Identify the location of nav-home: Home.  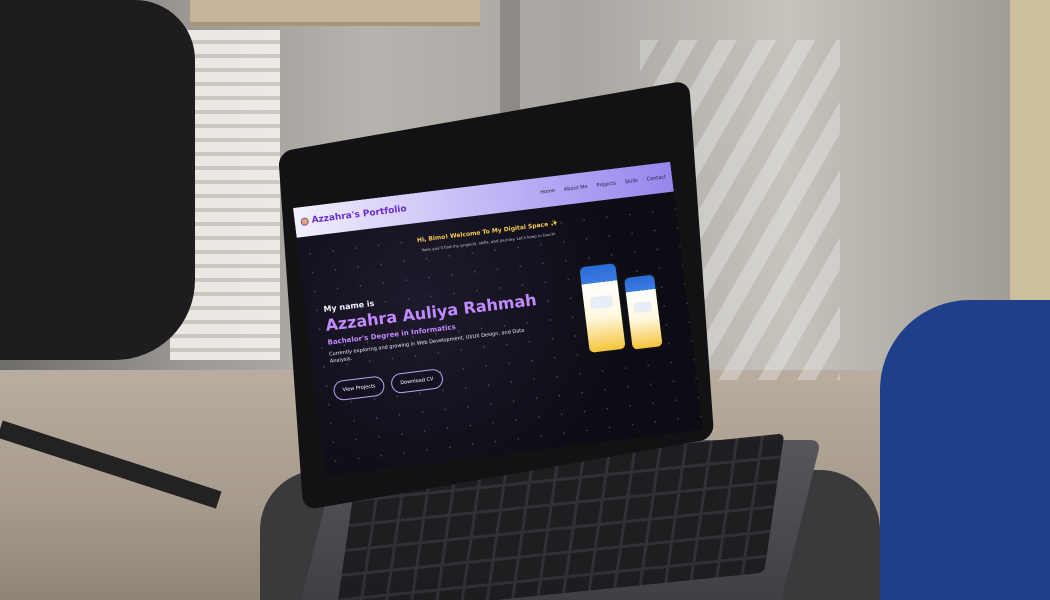
(547, 192).